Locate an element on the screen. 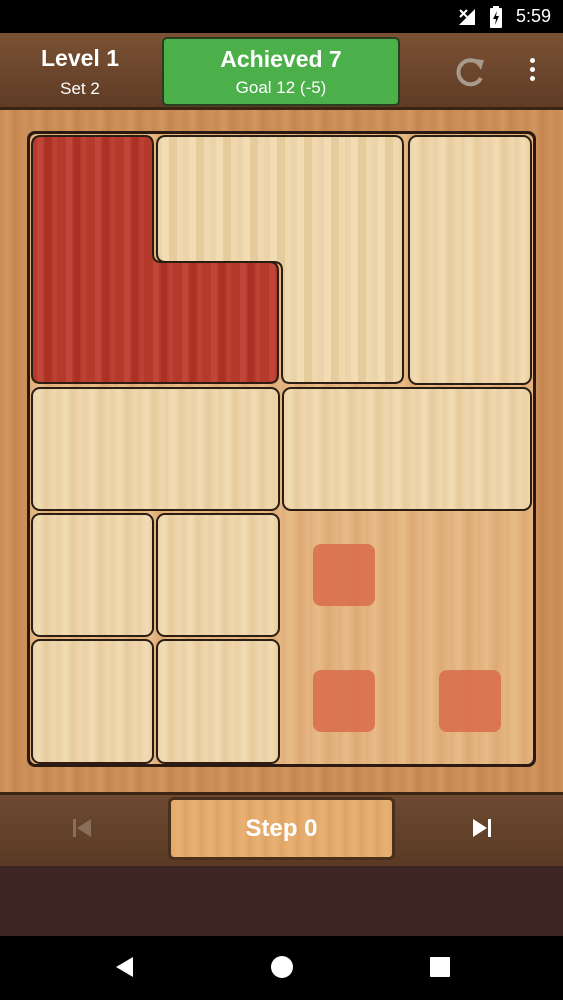 This screenshot has width=563, height=1000. clock-time: 5:59 is located at coordinates (533, 16).